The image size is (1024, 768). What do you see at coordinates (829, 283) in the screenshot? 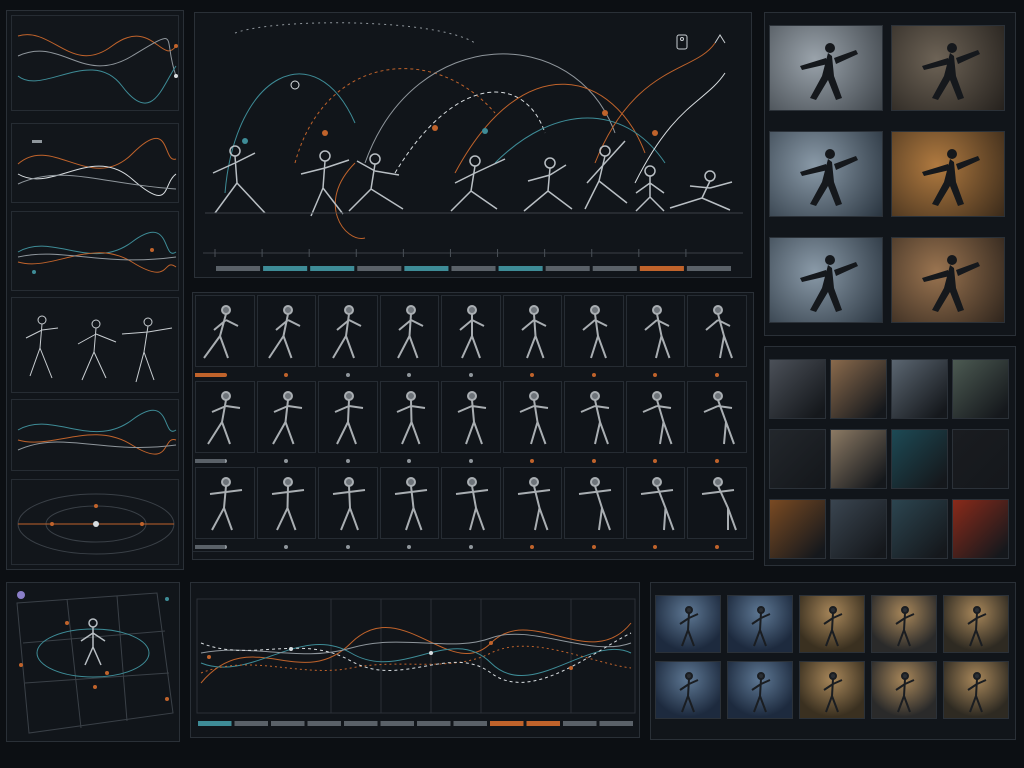
I see `dancer-silhouette` at bounding box center [829, 283].